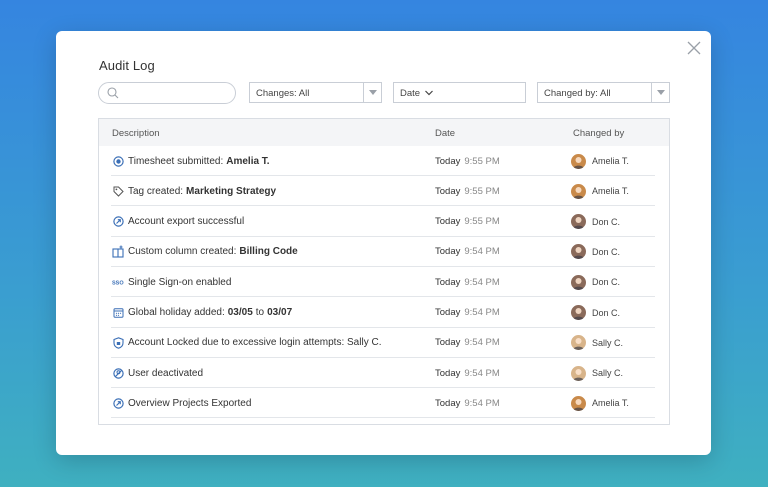  What do you see at coordinates (577, 93) in the screenshot?
I see `changed-by-filter-label: Changed by: All` at bounding box center [577, 93].